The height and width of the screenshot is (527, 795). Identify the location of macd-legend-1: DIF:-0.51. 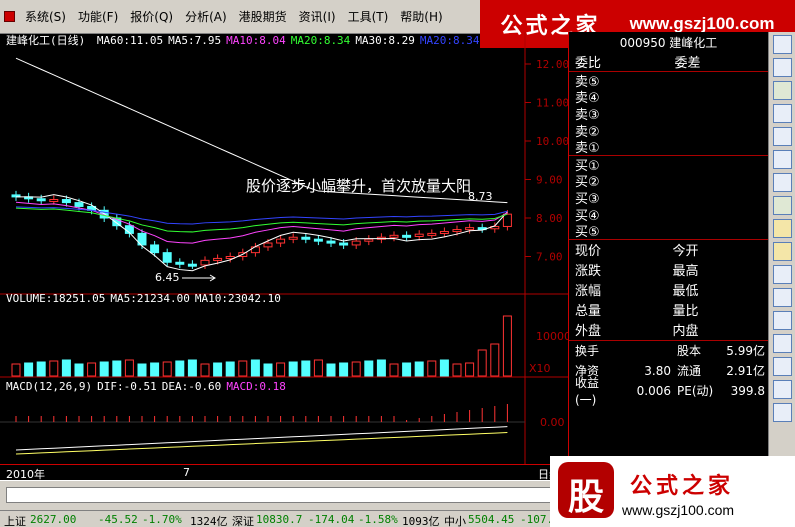
(127, 386).